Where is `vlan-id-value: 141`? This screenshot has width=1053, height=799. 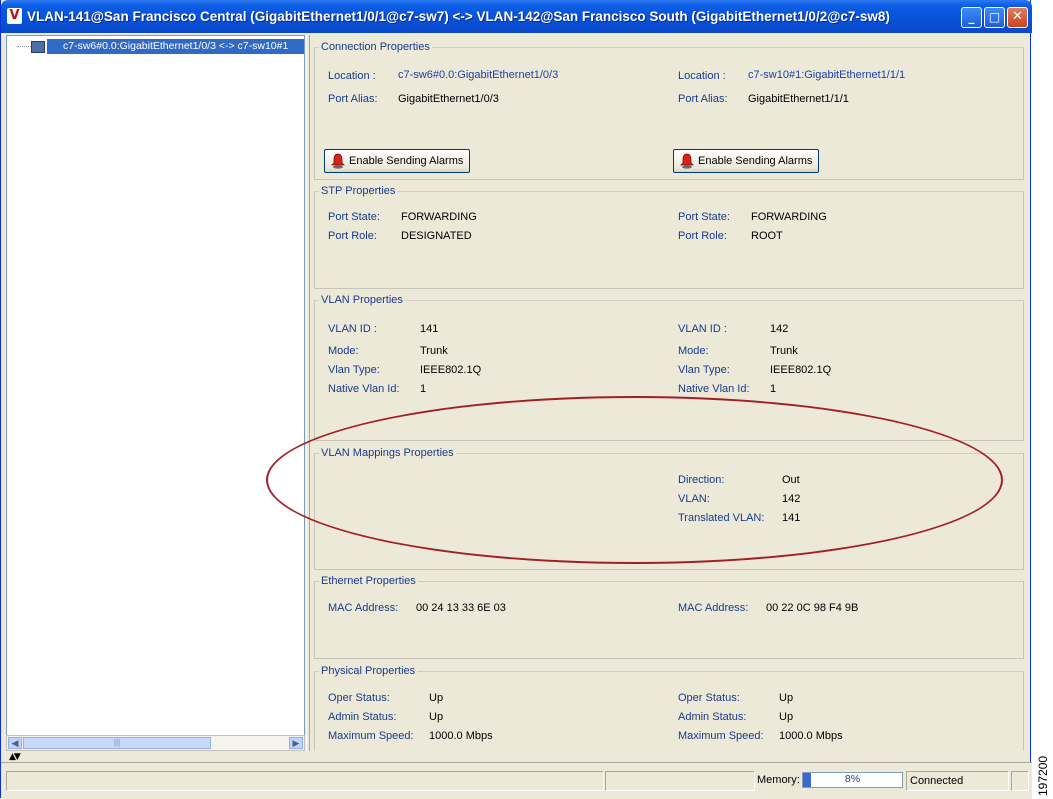 vlan-id-value: 141 is located at coordinates (429, 329).